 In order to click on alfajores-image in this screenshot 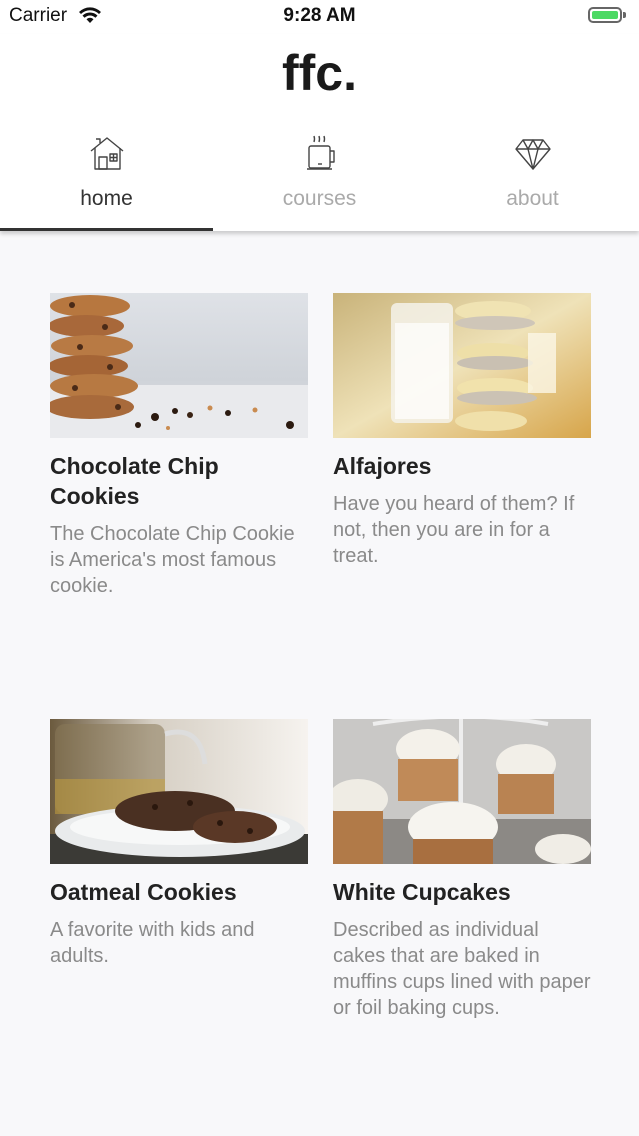, I will do `click(462, 365)`.